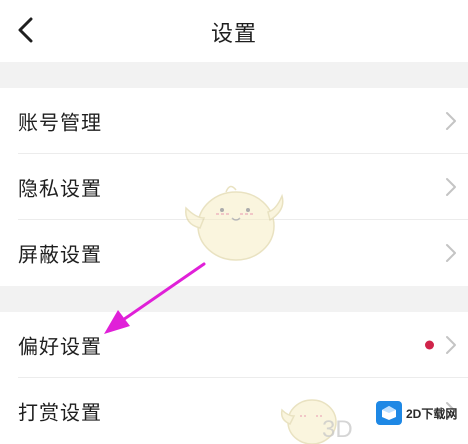 The width and height of the screenshot is (468, 444). What do you see at coordinates (429, 345) in the screenshot?
I see `notification-dot` at bounding box center [429, 345].